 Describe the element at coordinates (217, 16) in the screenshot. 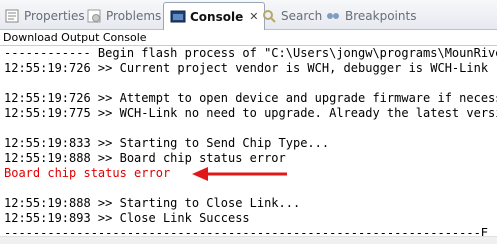

I see `tab-console-label: Console` at that location.